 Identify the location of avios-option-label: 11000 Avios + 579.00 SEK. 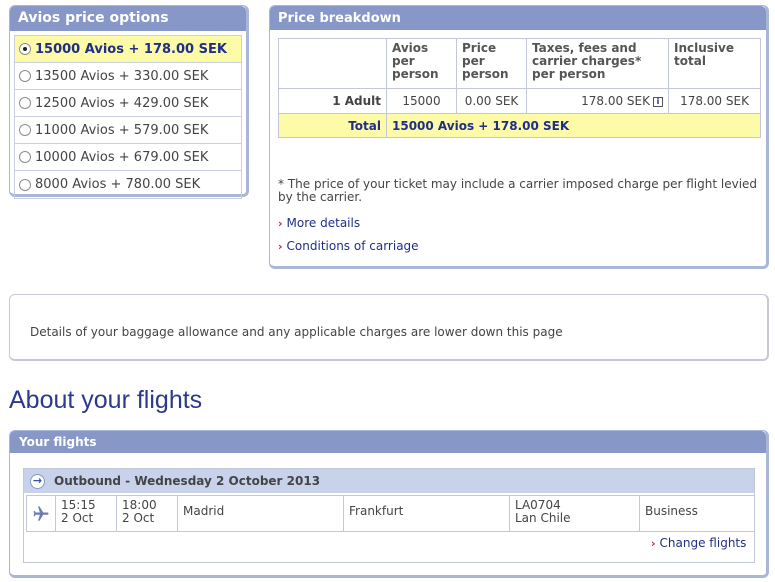
(122, 130).